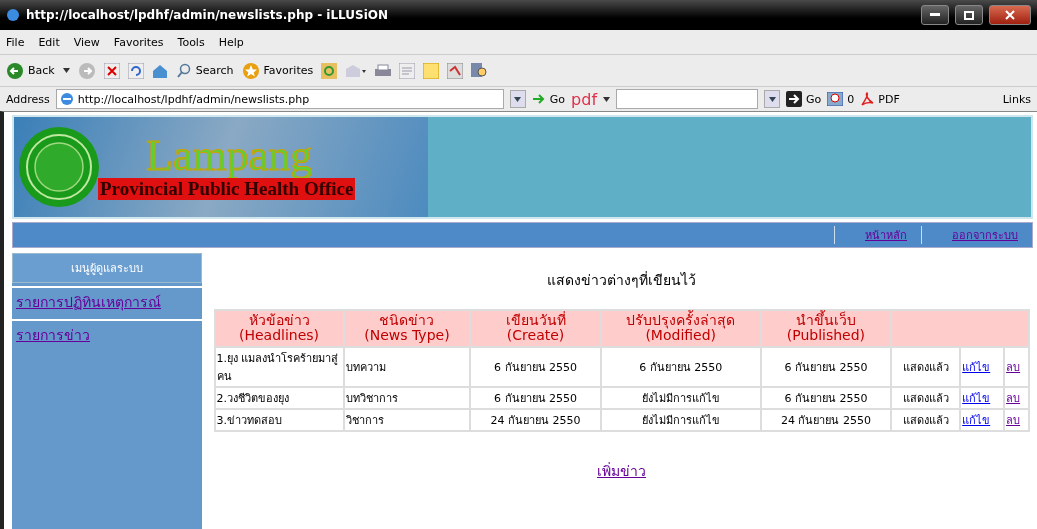 This screenshot has width=1037, height=529. I want to click on table-cell: 3.ข่าวทดสอบ, so click(279, 419).